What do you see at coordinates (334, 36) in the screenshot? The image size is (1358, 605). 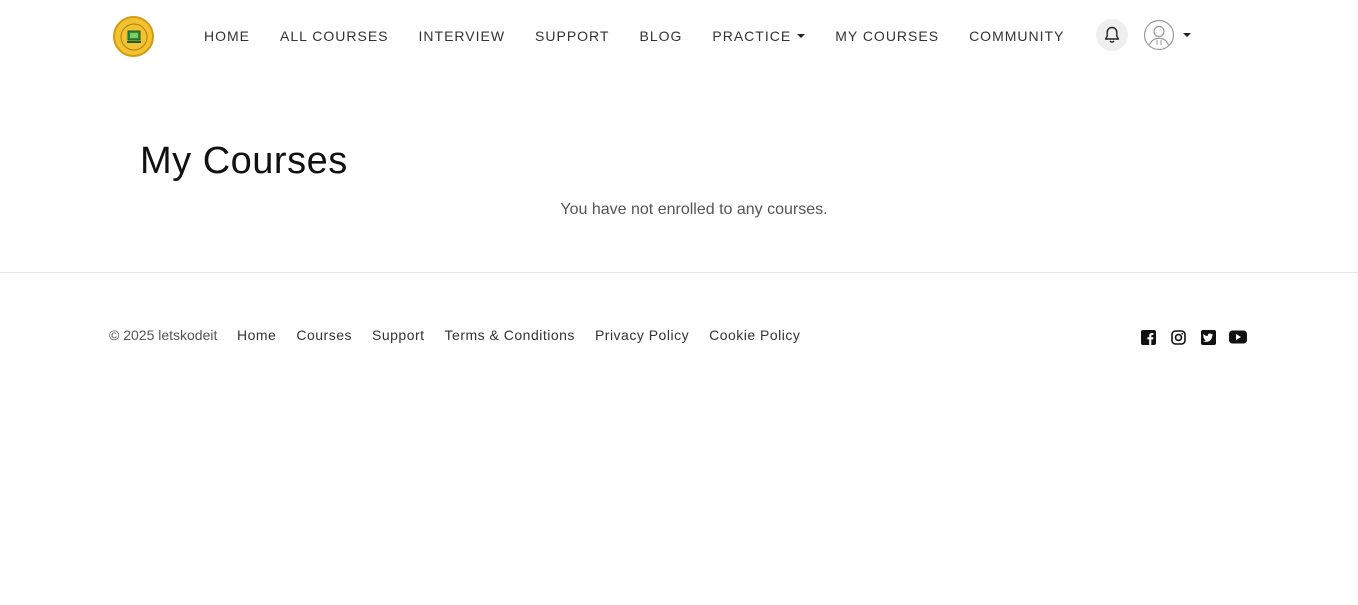 I see `nav-all-courses: ALL COURSES` at bounding box center [334, 36].